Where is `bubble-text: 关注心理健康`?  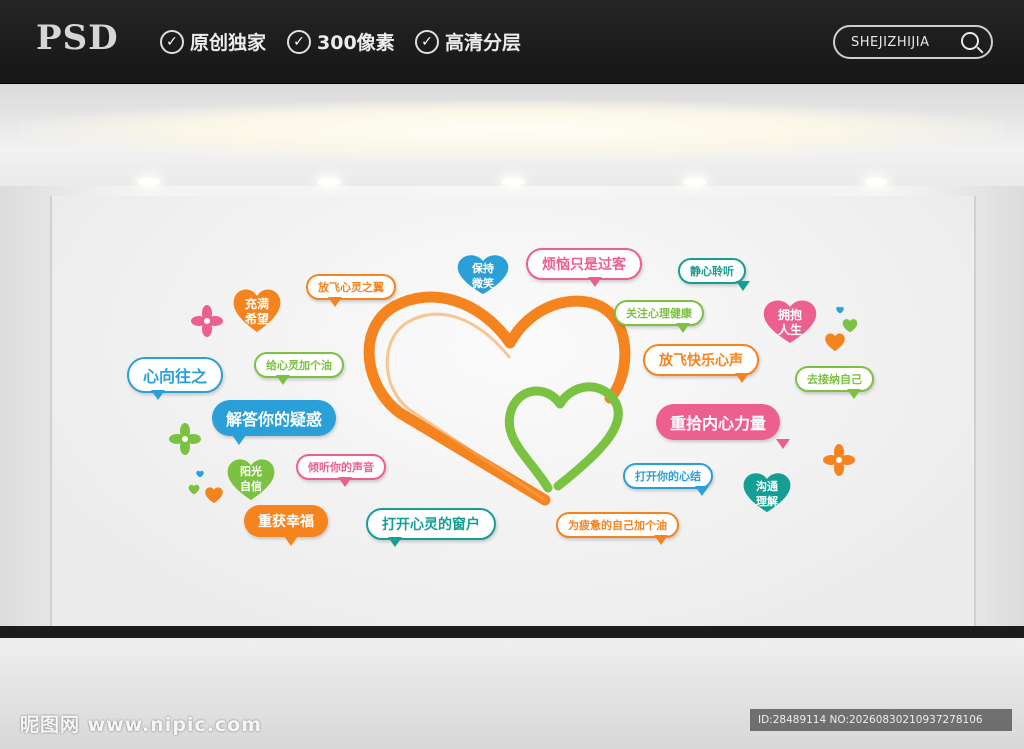 bubble-text: 关注心理健康 is located at coordinates (659, 313).